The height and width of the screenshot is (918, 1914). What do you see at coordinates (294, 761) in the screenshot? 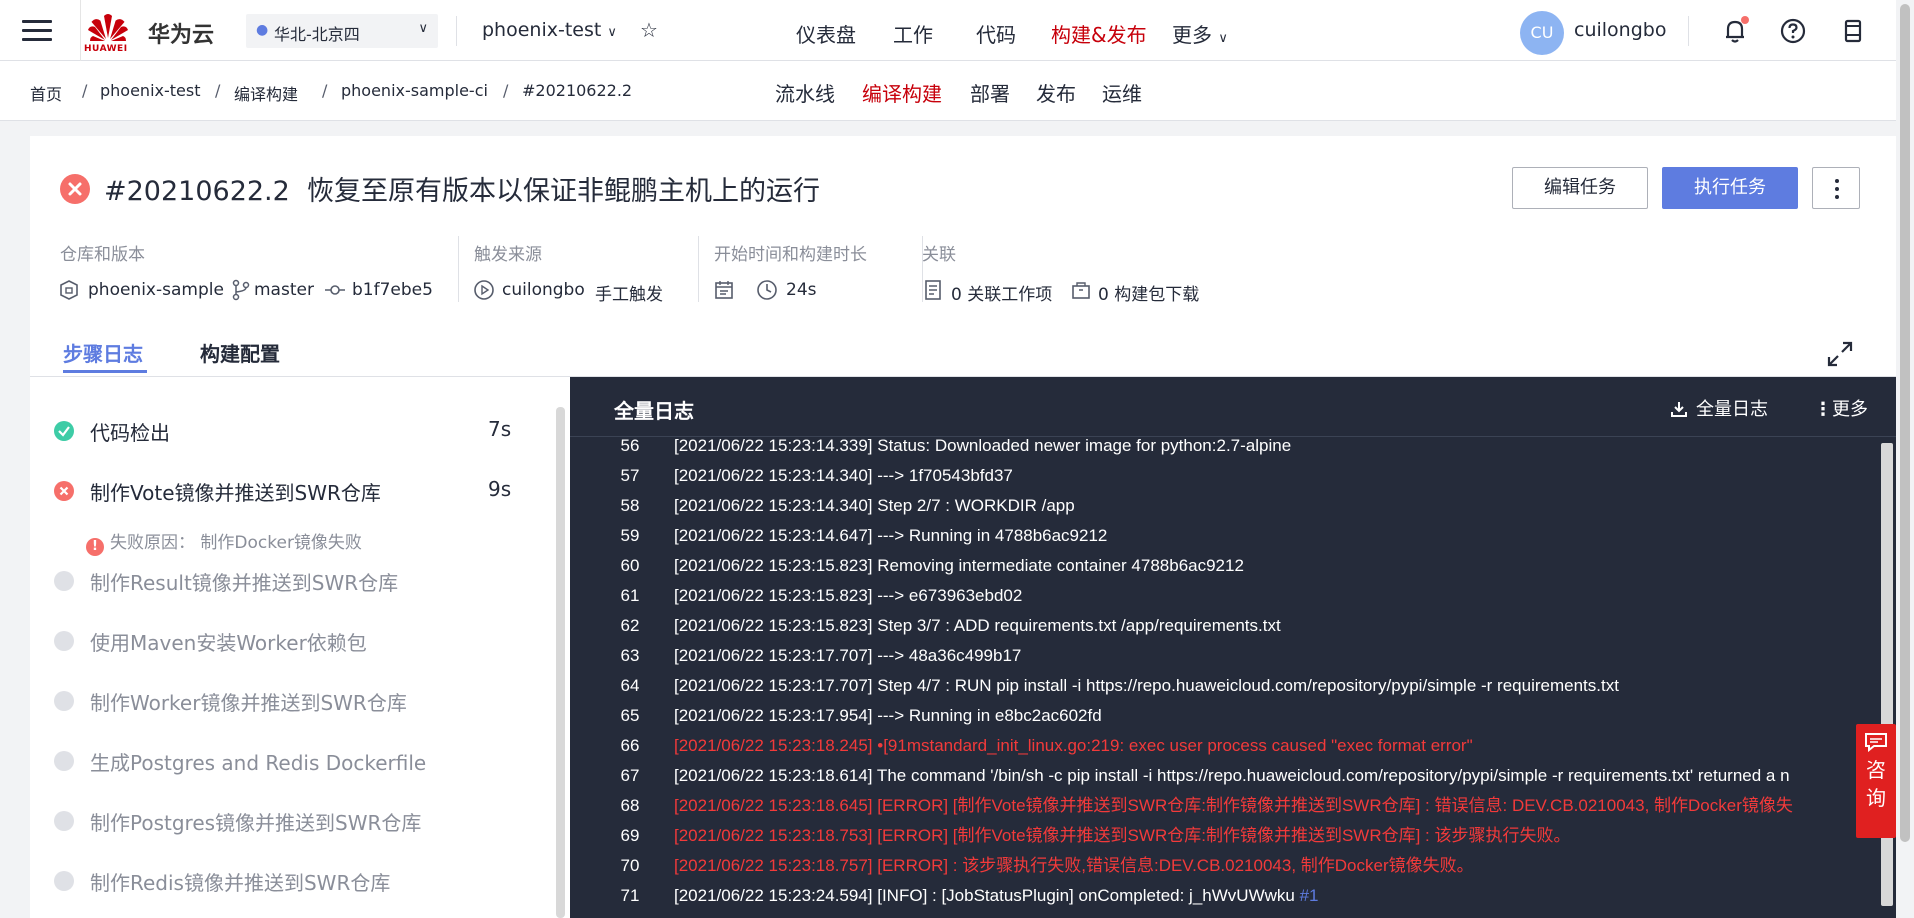
I see `step-item: 生成Postgres and Redis Dockerfile` at bounding box center [294, 761].